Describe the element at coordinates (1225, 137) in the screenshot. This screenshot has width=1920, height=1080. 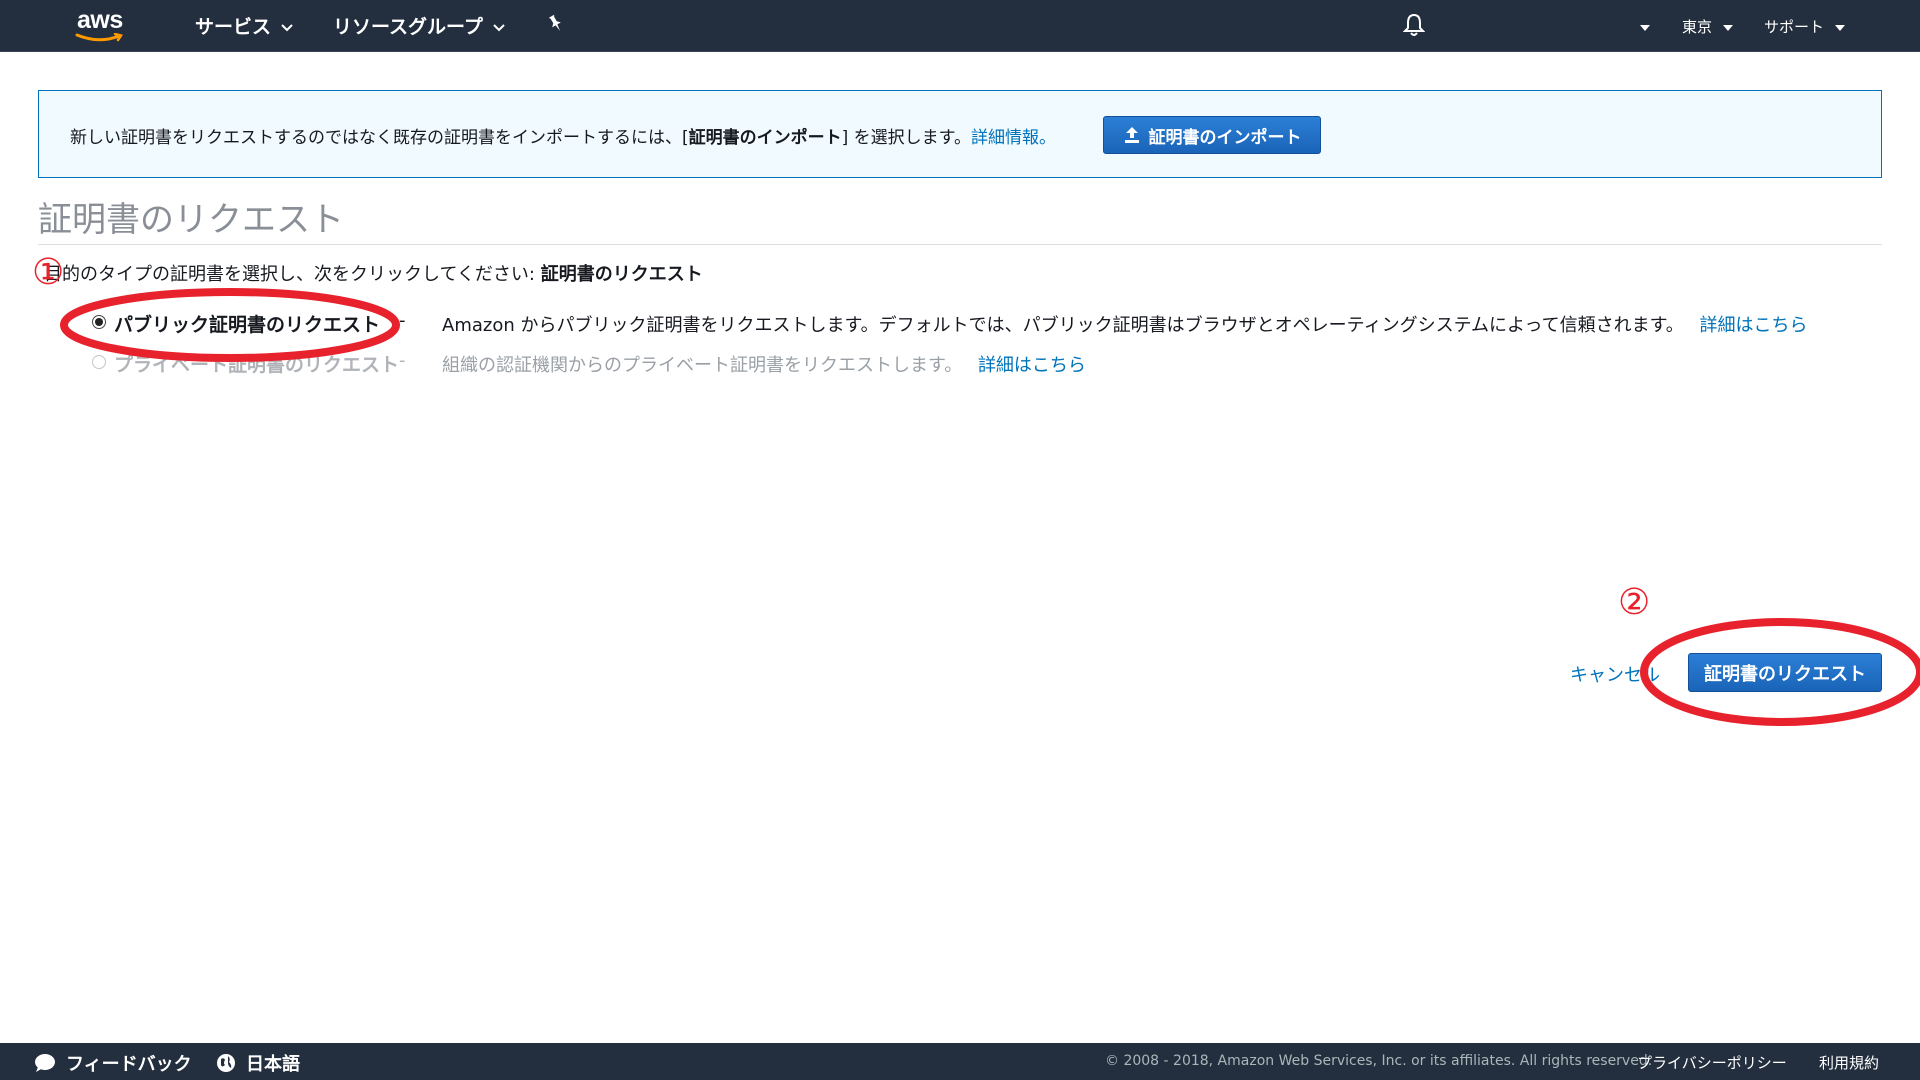
I see `import-button-label: 証明書のインポート` at that location.